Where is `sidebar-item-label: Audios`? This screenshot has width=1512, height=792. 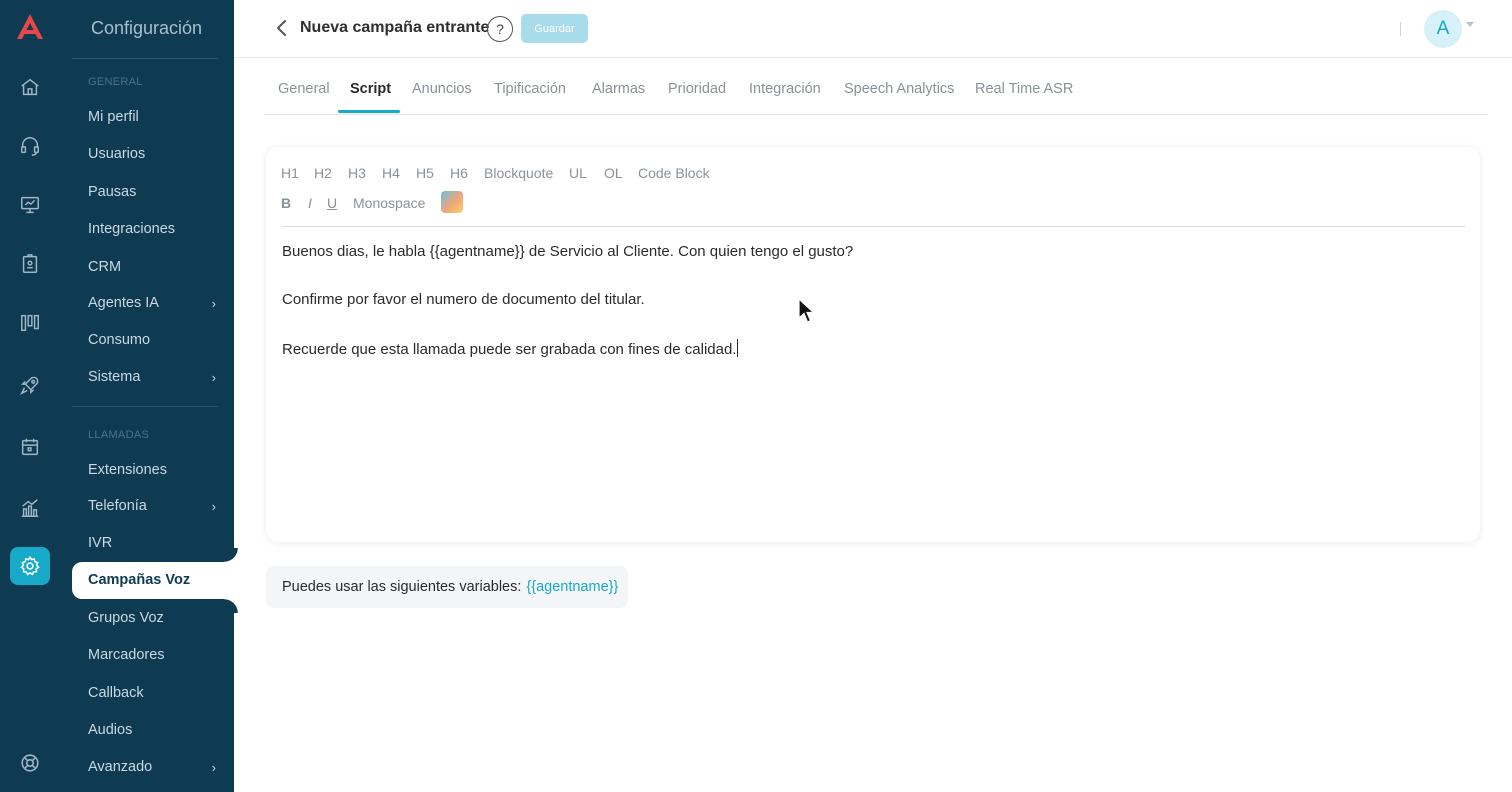 sidebar-item-label: Audios is located at coordinates (110, 730).